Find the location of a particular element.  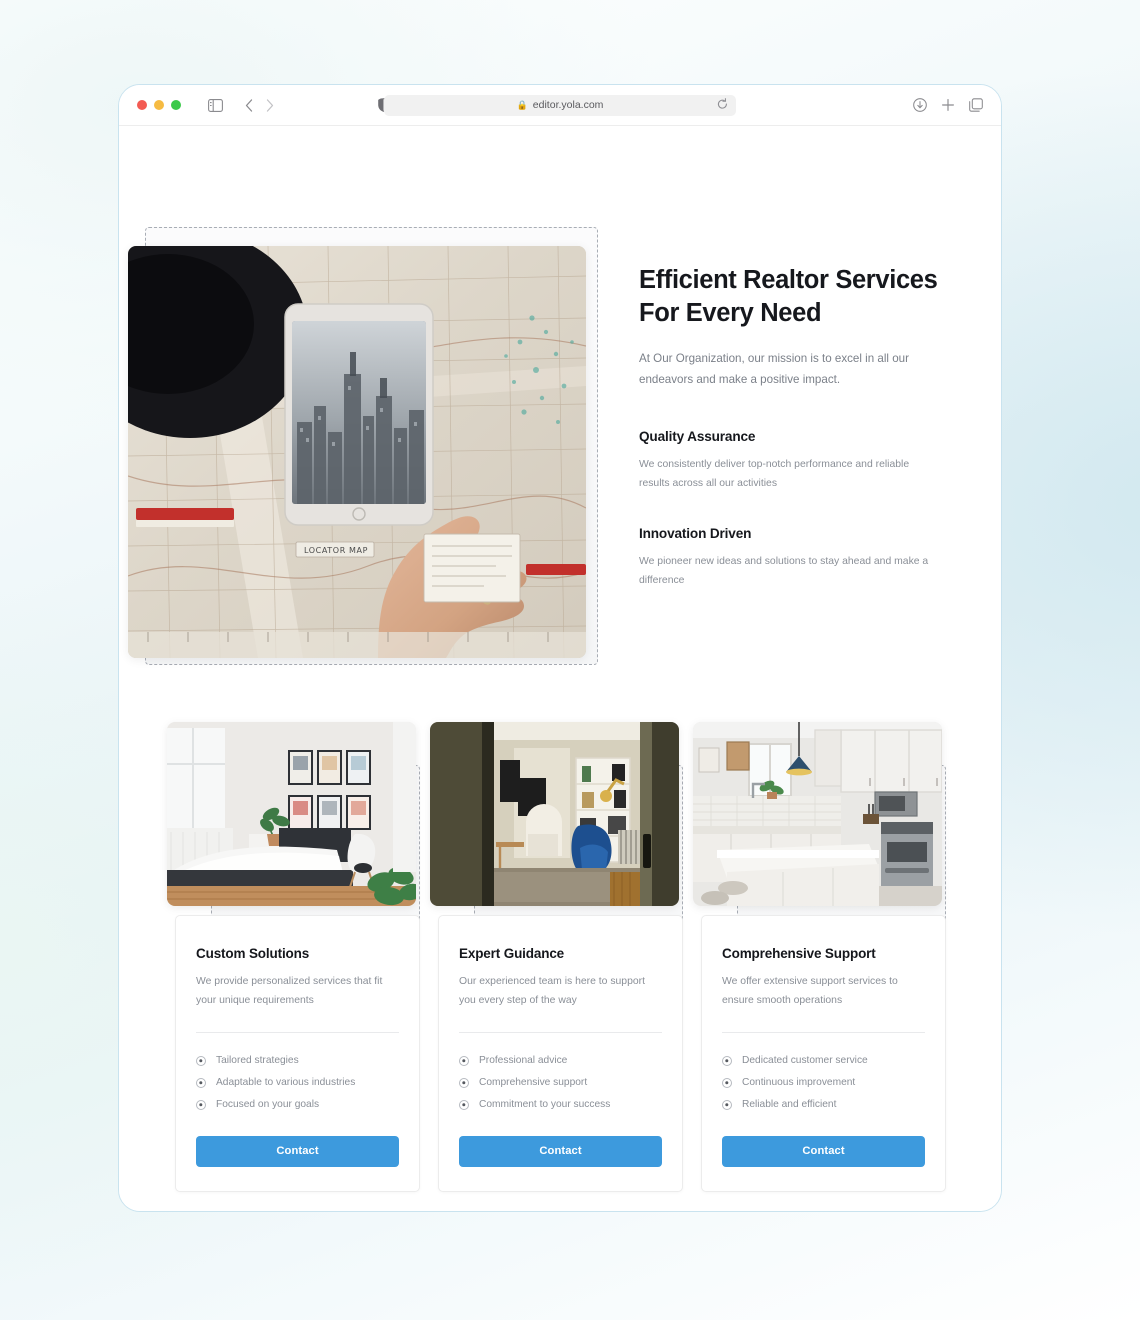

hero-image: LOCATOR MAP is located at coordinates (357, 452).